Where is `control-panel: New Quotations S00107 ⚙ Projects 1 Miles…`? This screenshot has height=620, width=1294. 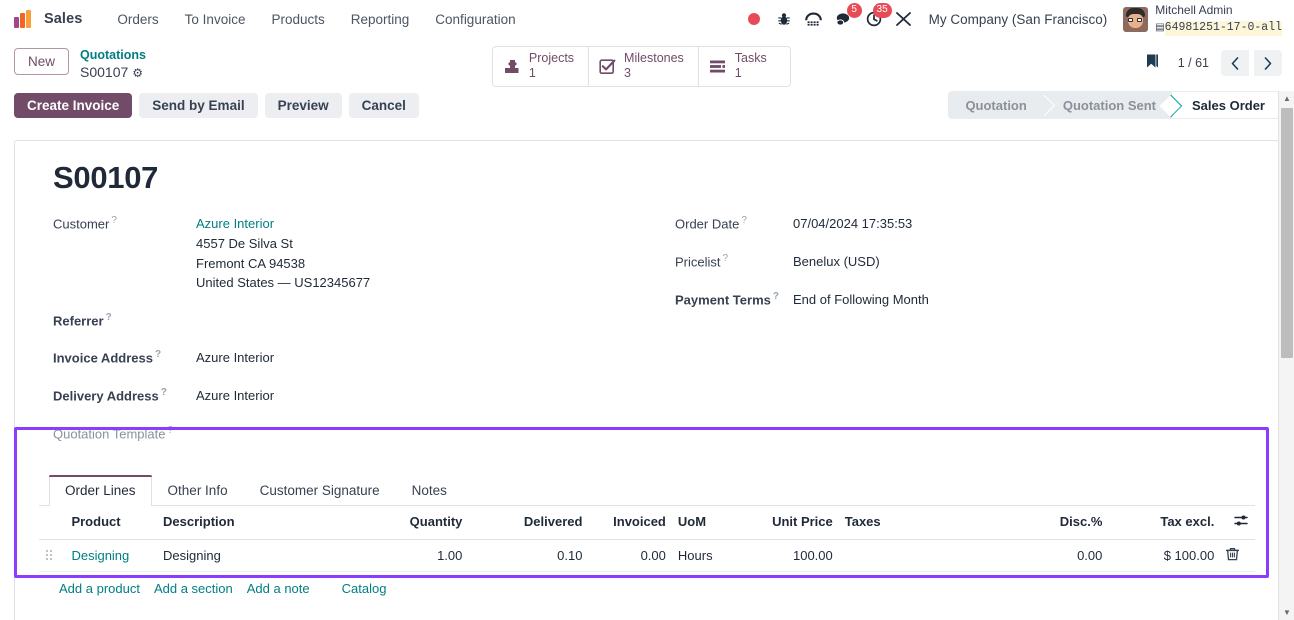 control-panel: New Quotations S00107 ⚙ Projects 1 Miles… is located at coordinates (647, 83).